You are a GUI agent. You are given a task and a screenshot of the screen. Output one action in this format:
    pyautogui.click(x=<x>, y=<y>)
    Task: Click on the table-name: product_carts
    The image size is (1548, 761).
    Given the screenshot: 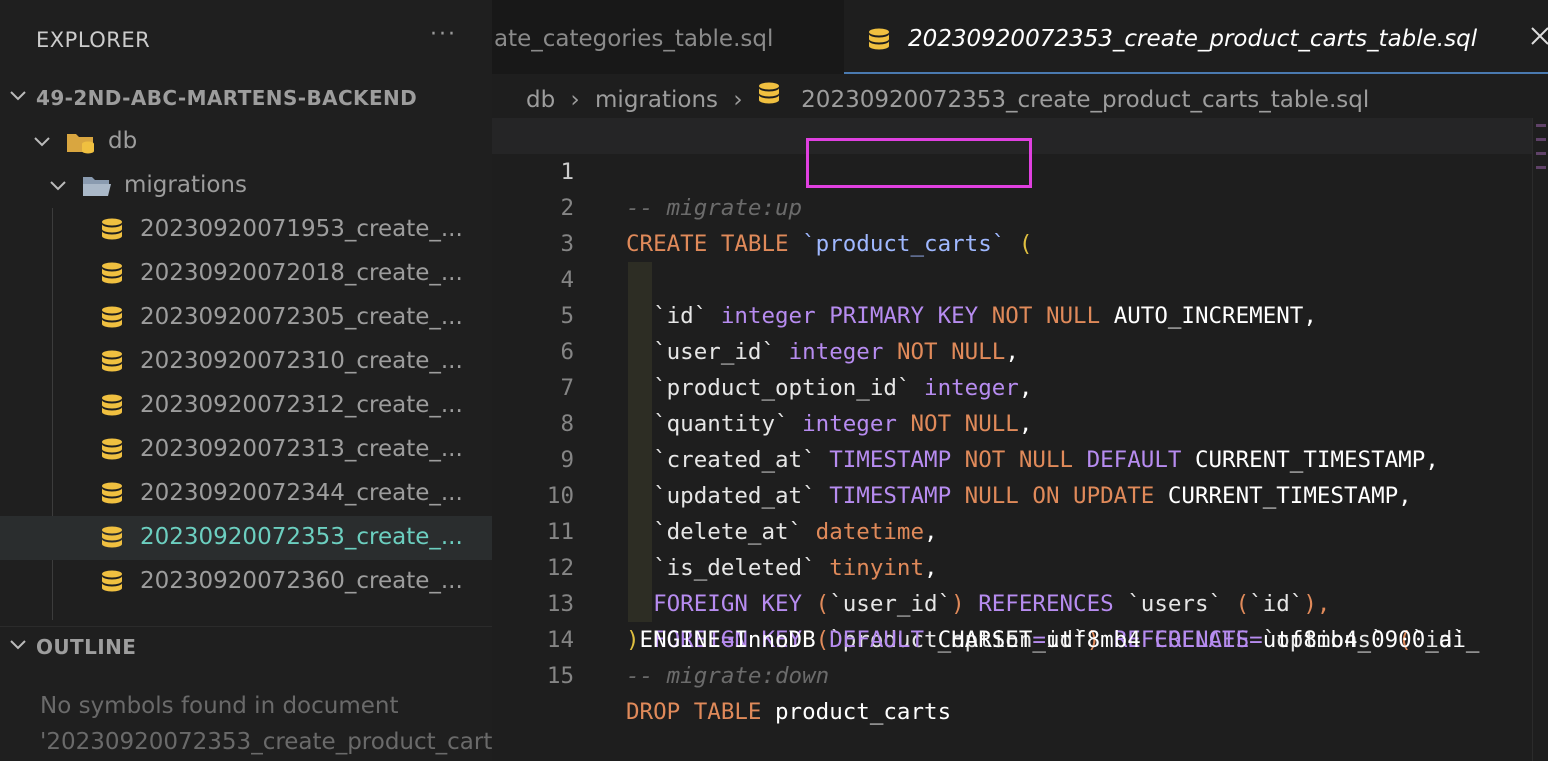 What is the action you would take?
    pyautogui.click(x=863, y=712)
    